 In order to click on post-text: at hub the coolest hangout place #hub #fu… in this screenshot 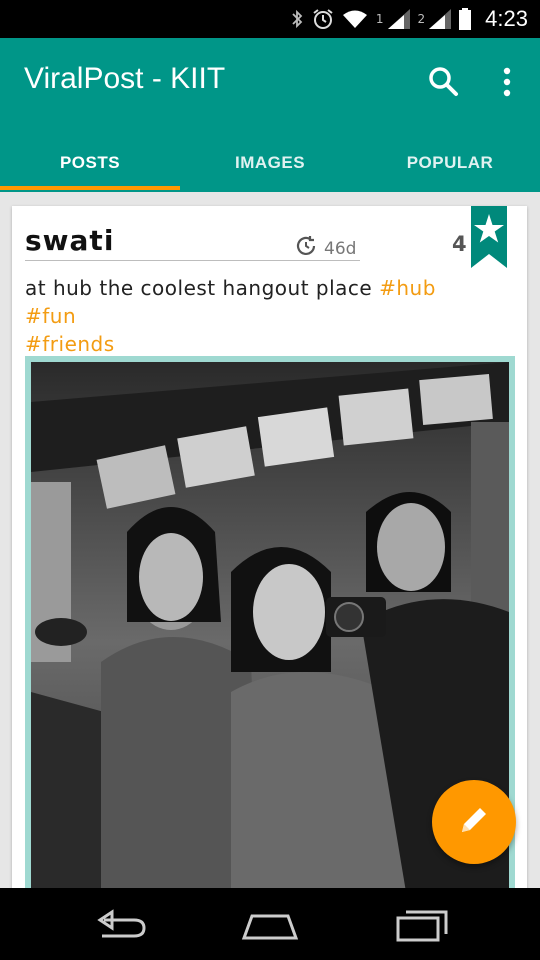, I will do `click(265, 316)`.